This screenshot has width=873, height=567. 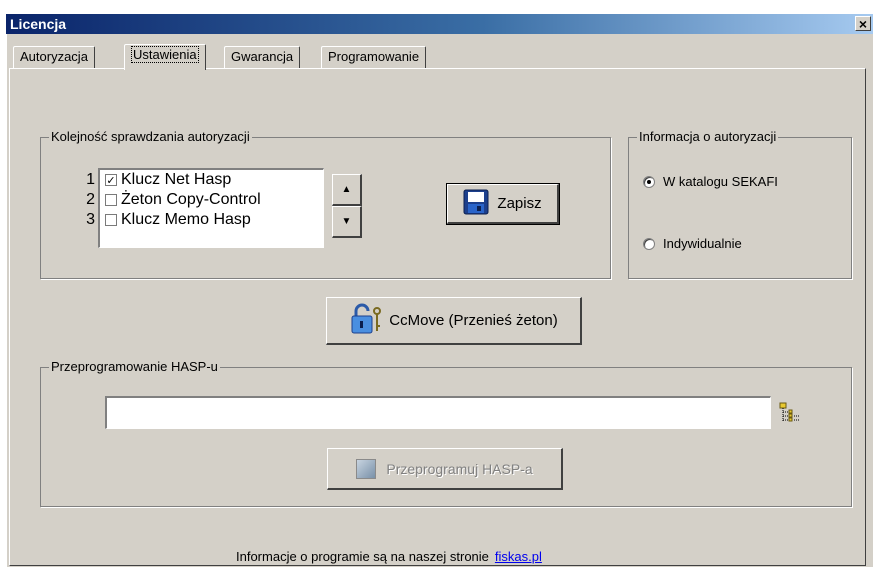 I want to click on save-button: Zapisz, so click(x=503, y=204).